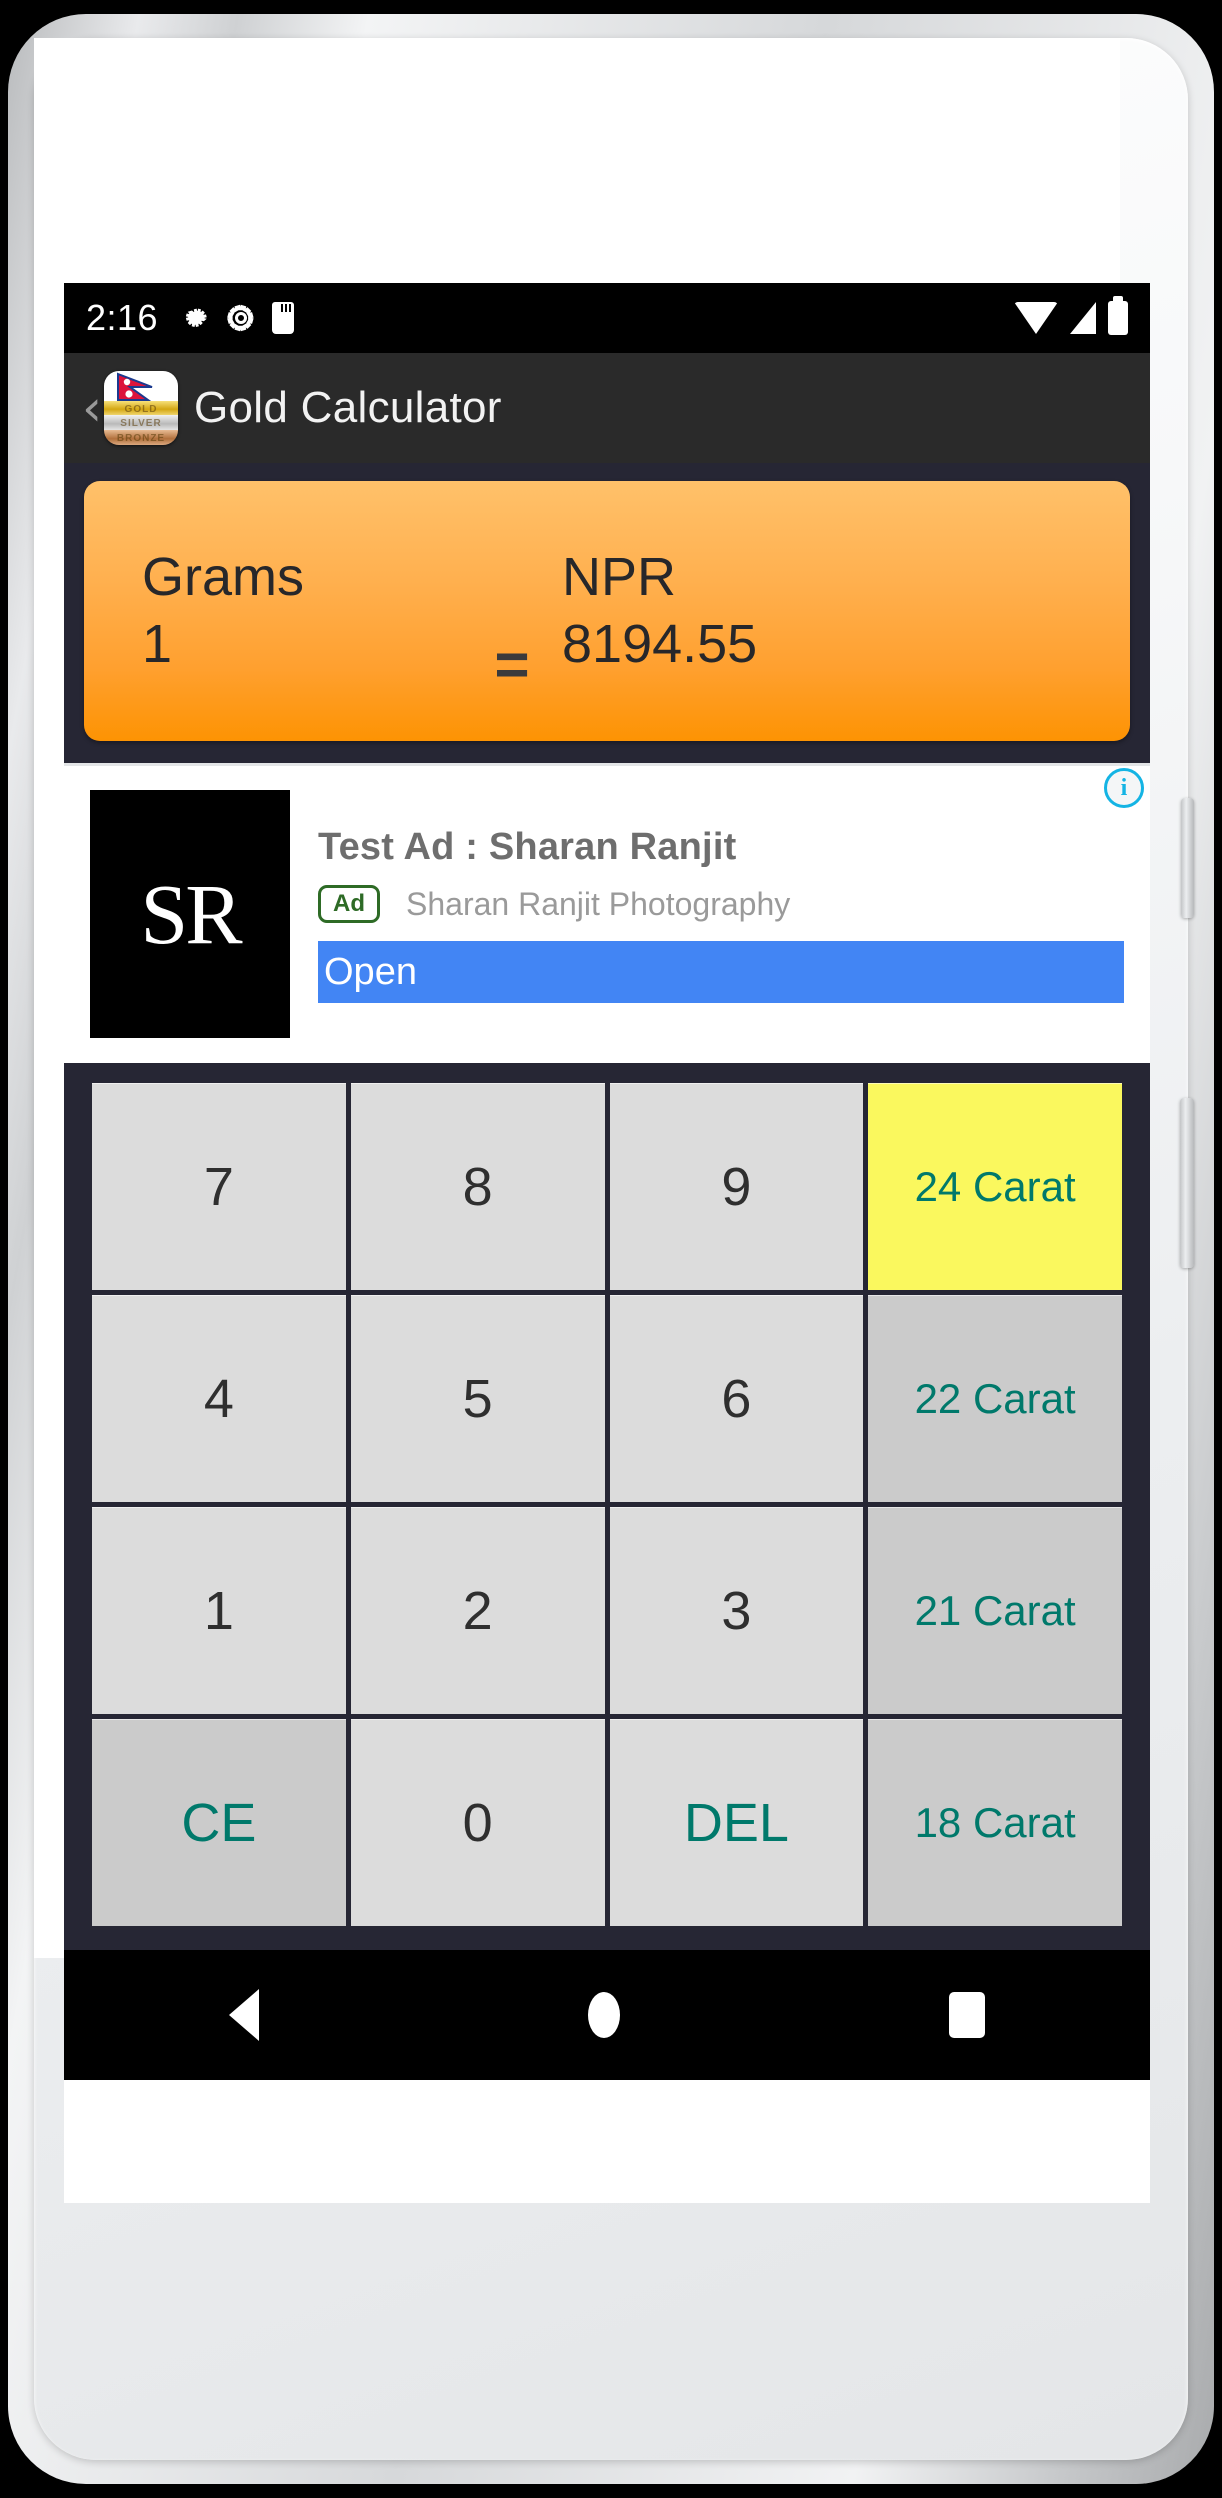 Image resolution: width=1222 pixels, height=2498 pixels. I want to click on equals-sign: =, so click(512, 664).